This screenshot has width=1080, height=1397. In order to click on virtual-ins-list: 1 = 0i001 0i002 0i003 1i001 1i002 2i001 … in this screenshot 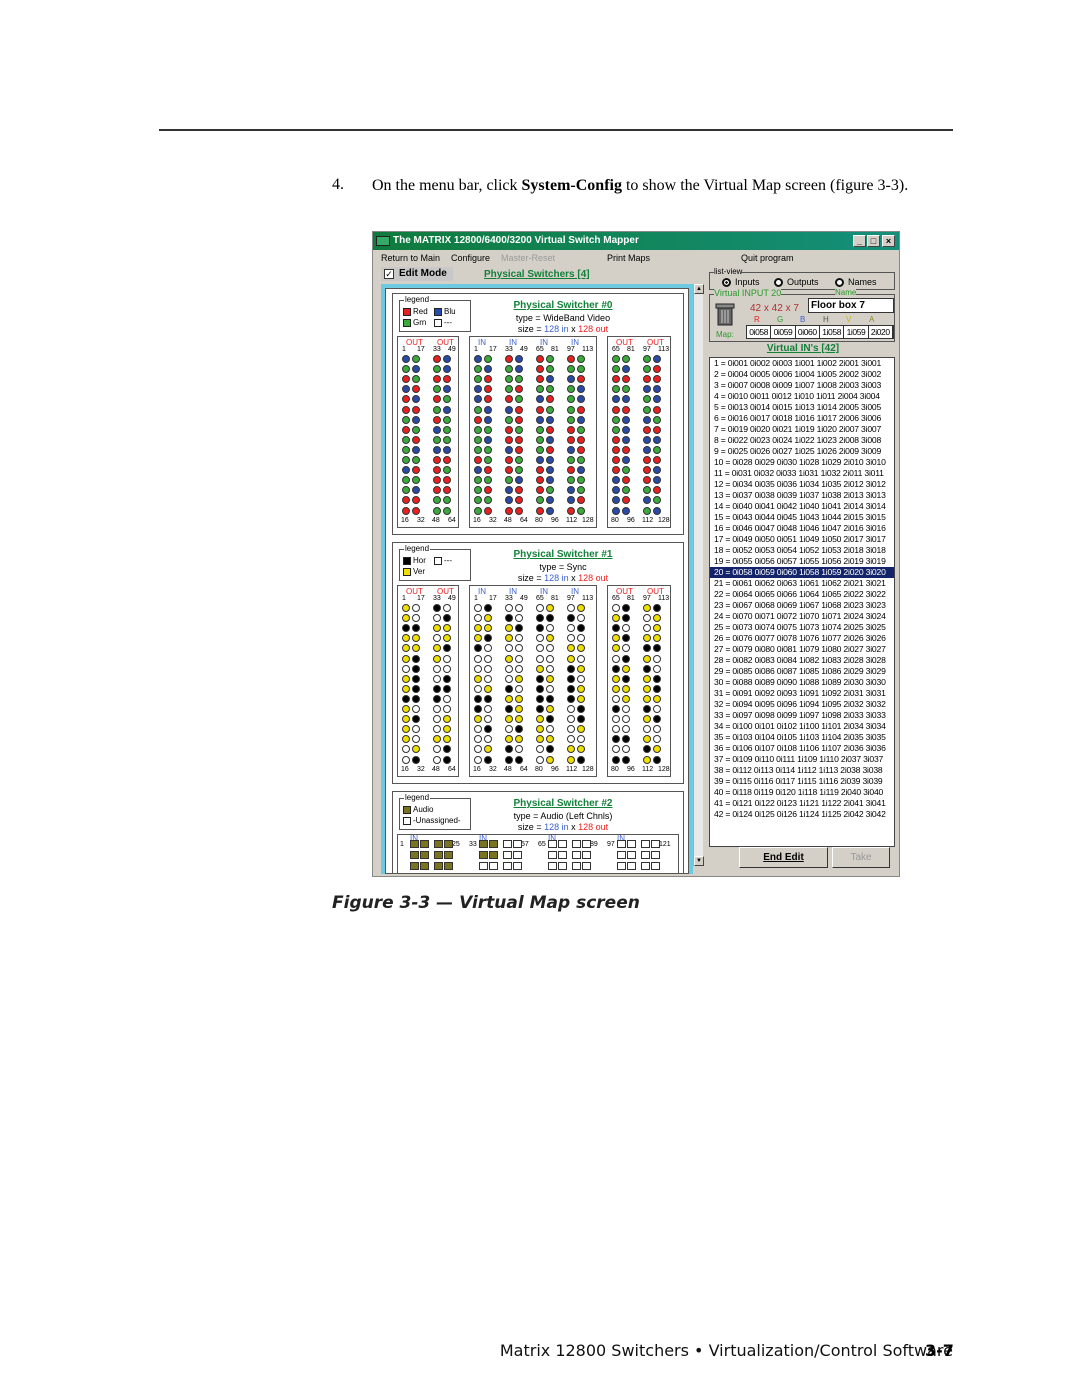, I will do `click(802, 602)`.